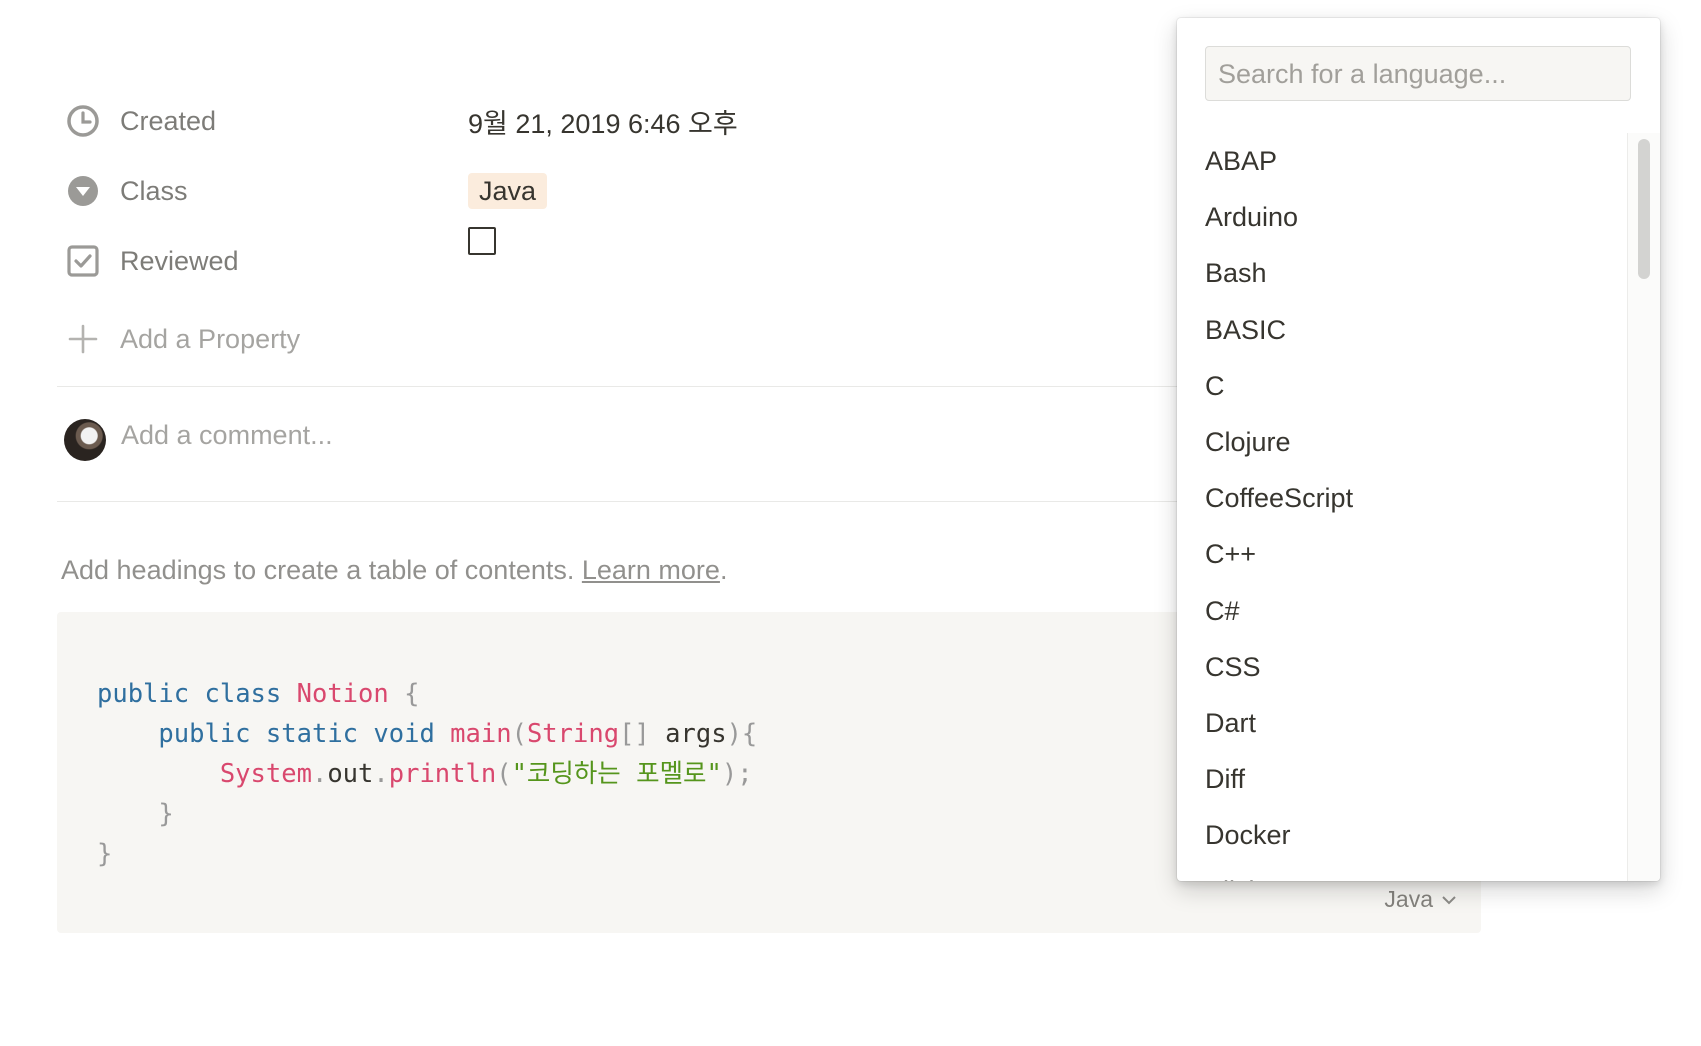  I want to click on language-option: CoffeeScript, so click(1402, 498).